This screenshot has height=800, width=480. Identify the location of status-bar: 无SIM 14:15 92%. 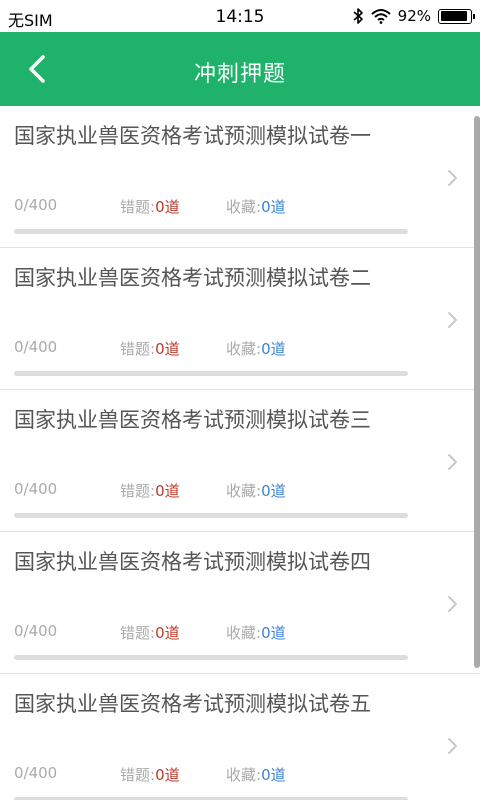
(240, 16).